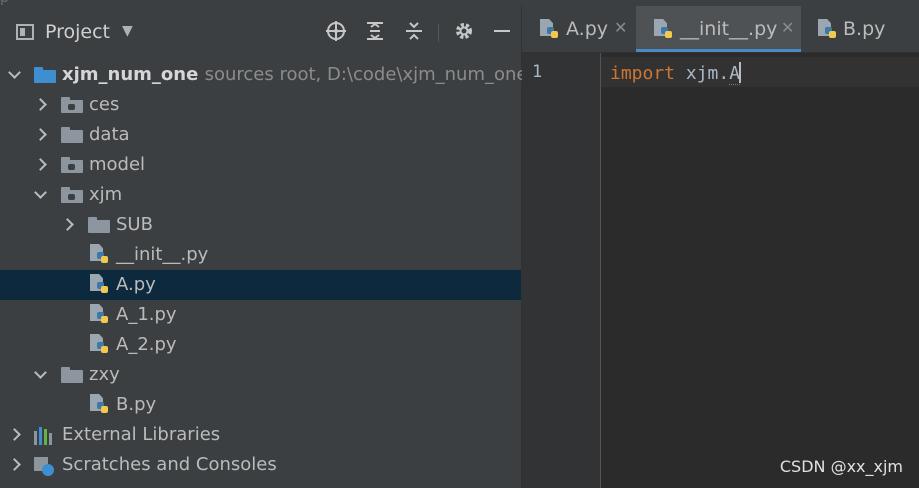  What do you see at coordinates (260, 32) in the screenshot?
I see `project-toolbar: Project ▼` at bounding box center [260, 32].